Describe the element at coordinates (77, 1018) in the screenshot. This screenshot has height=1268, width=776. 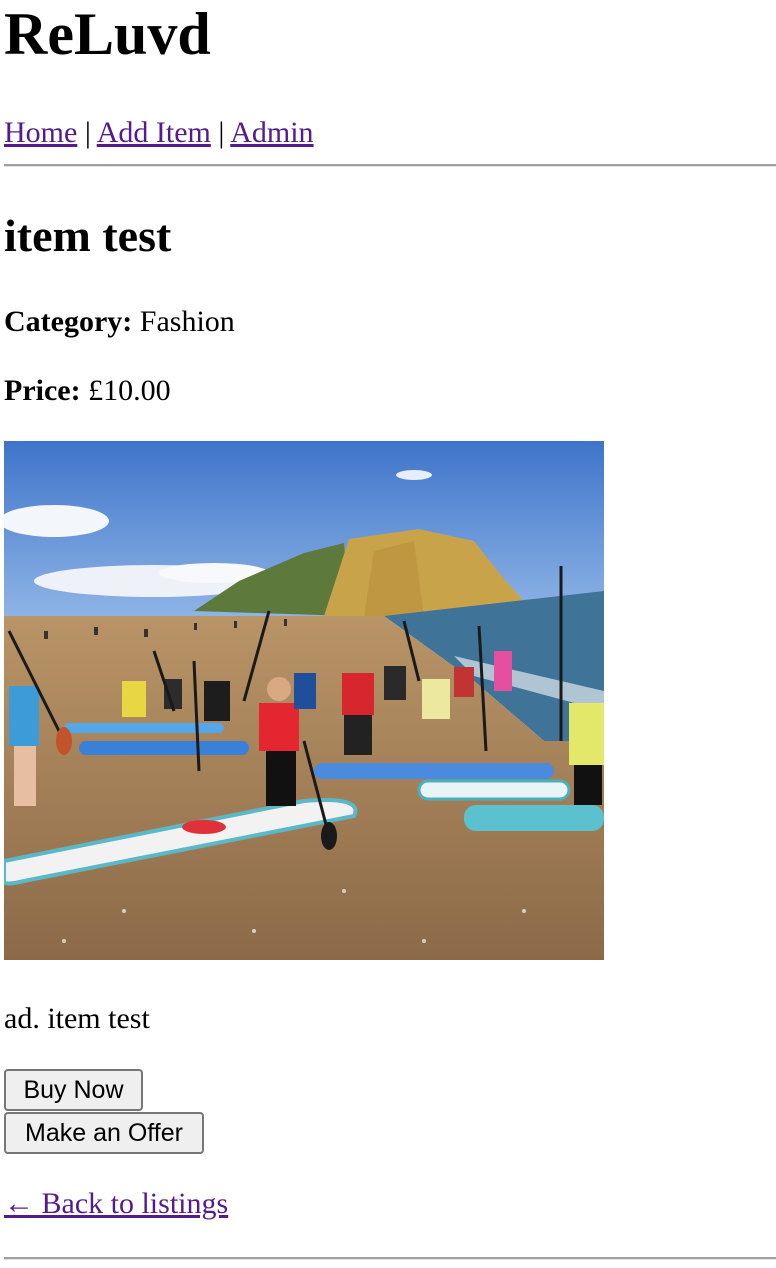
I see `item-description: ad. item test` at that location.